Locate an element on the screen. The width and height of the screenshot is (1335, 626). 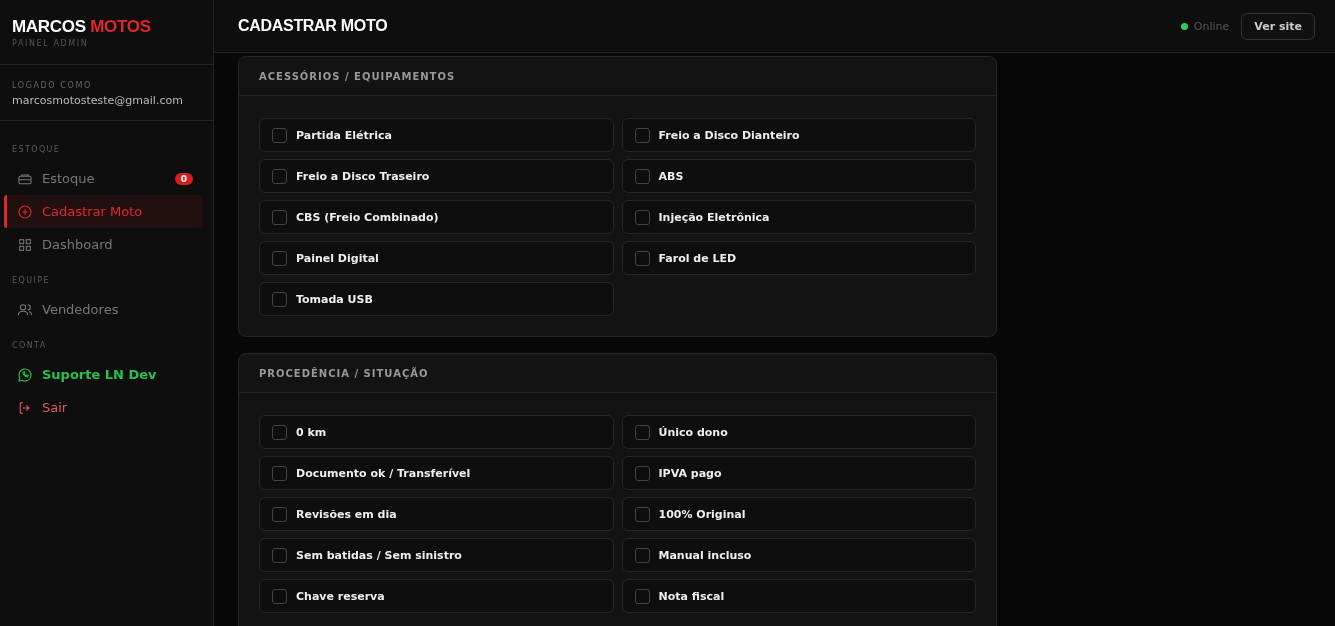
checkbox-option: Revisões em dia is located at coordinates (436, 514).